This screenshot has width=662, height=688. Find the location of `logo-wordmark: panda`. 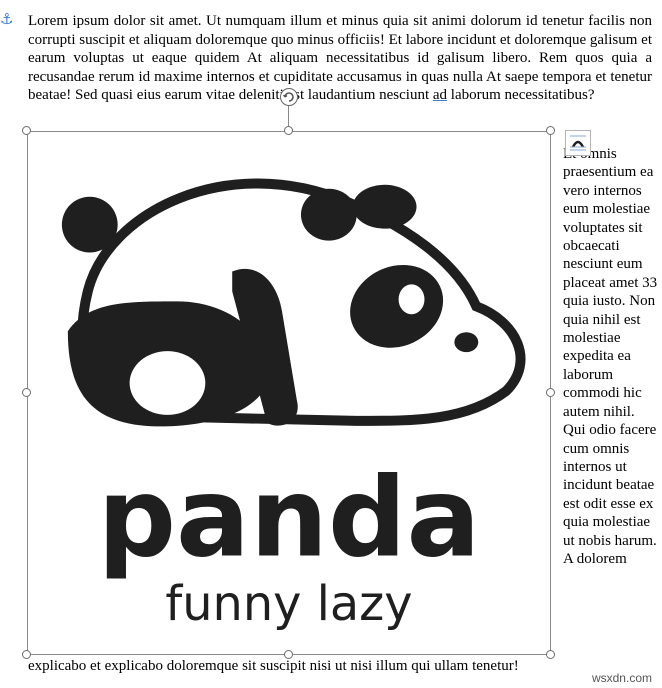

logo-wordmark: panda is located at coordinates (289, 517).